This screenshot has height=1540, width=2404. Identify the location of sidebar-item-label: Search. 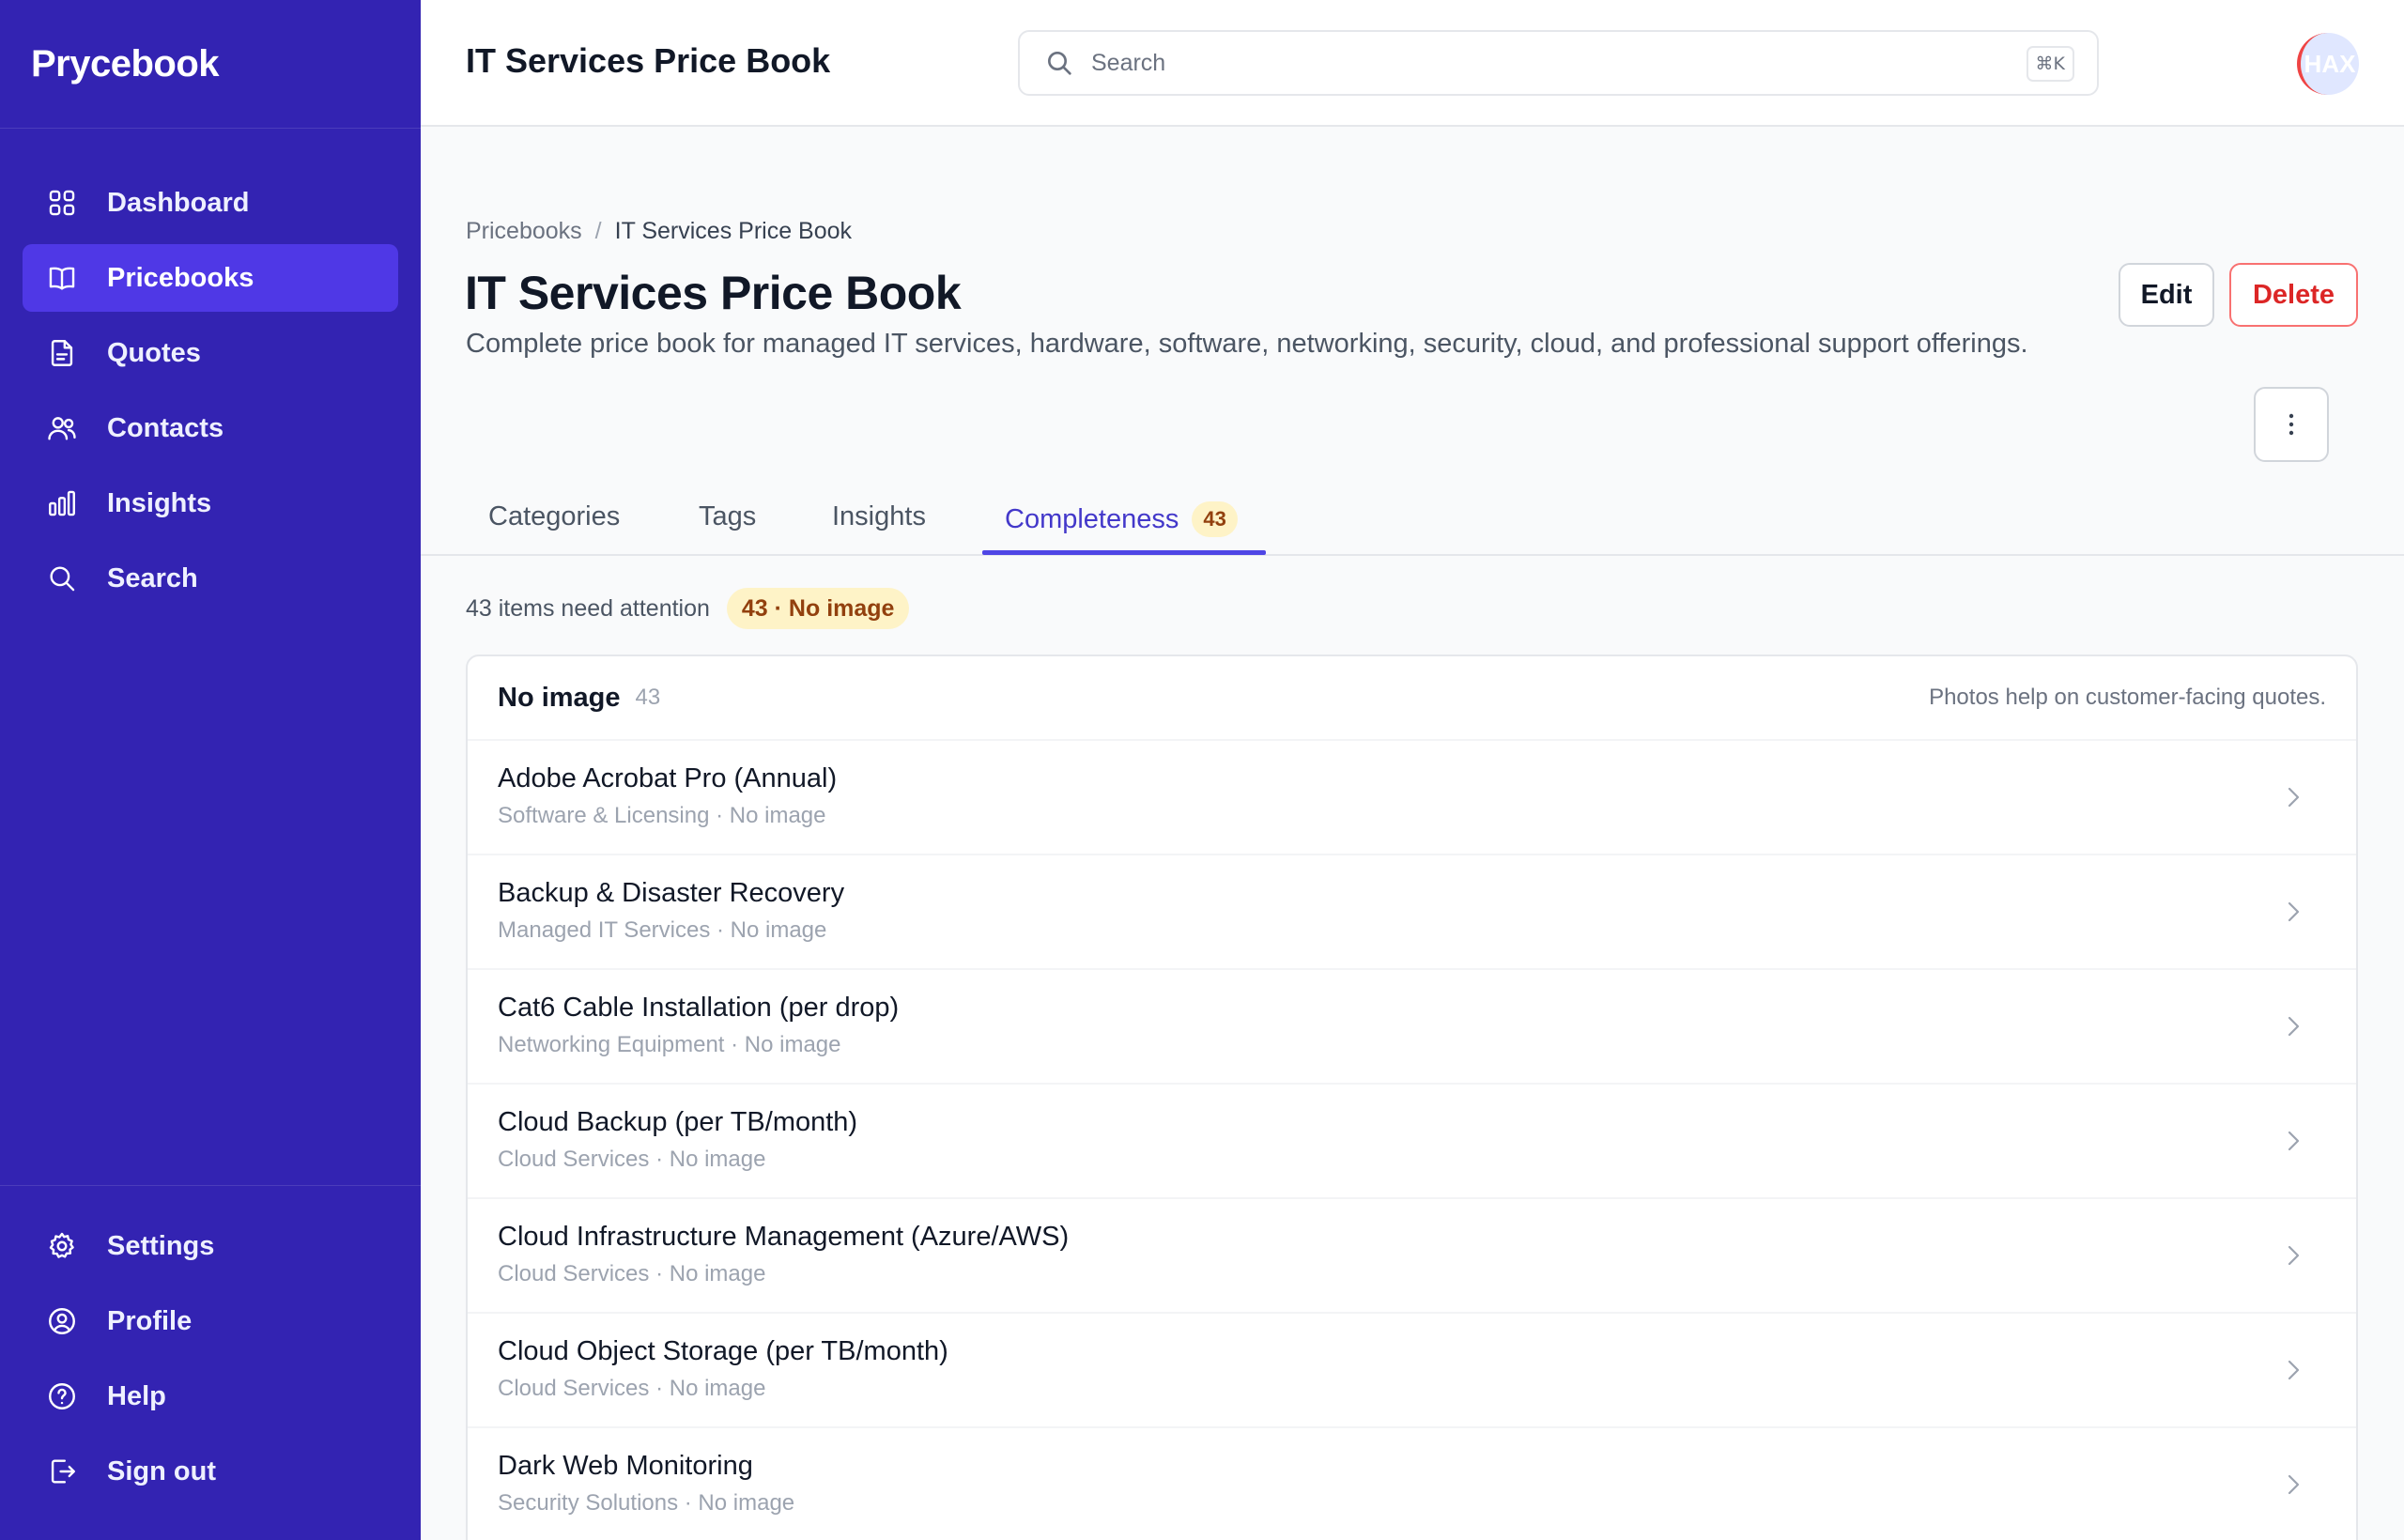
(152, 577).